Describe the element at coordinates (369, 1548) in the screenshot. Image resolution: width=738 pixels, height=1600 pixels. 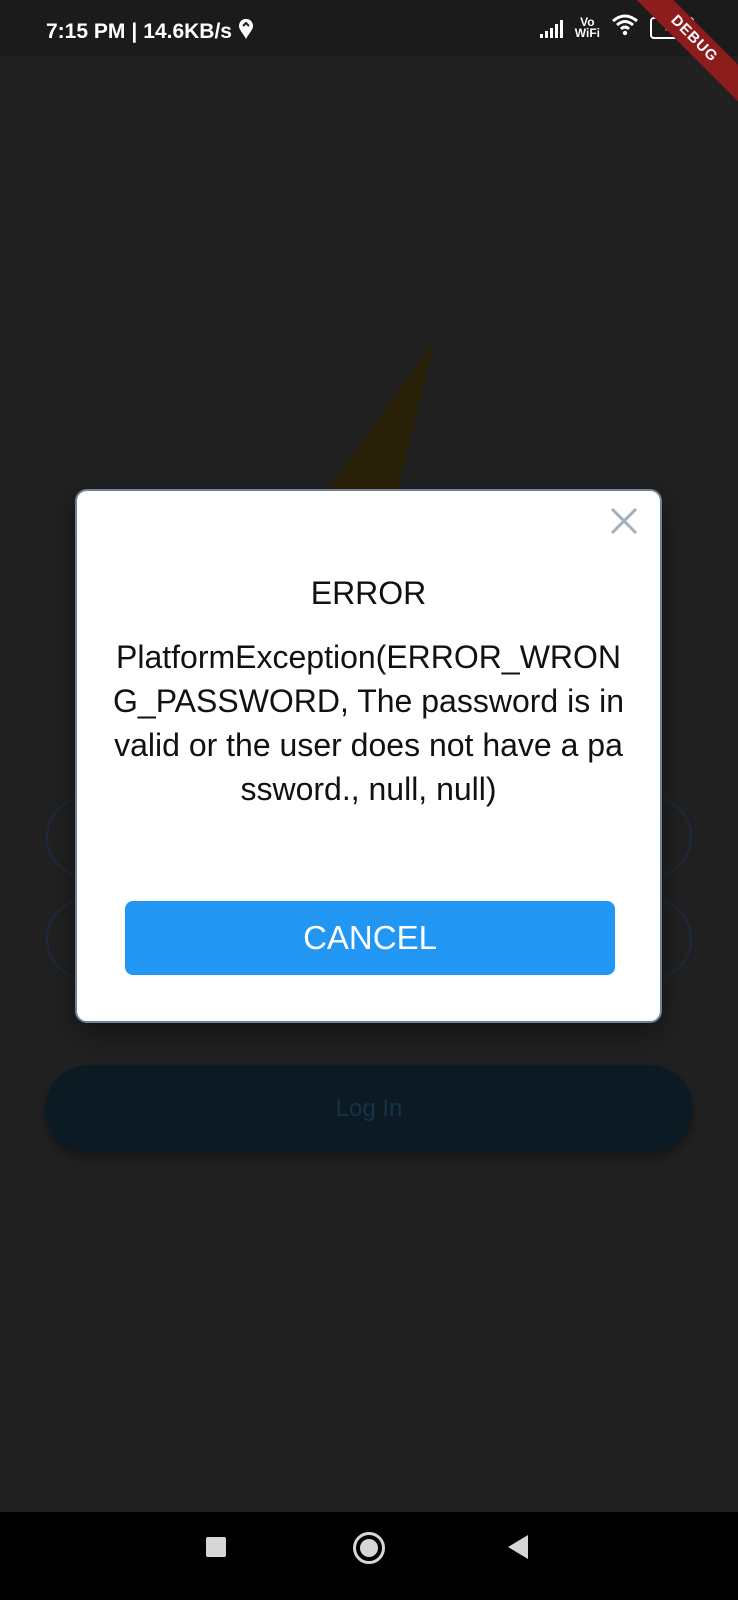
I see `home-icon` at that location.